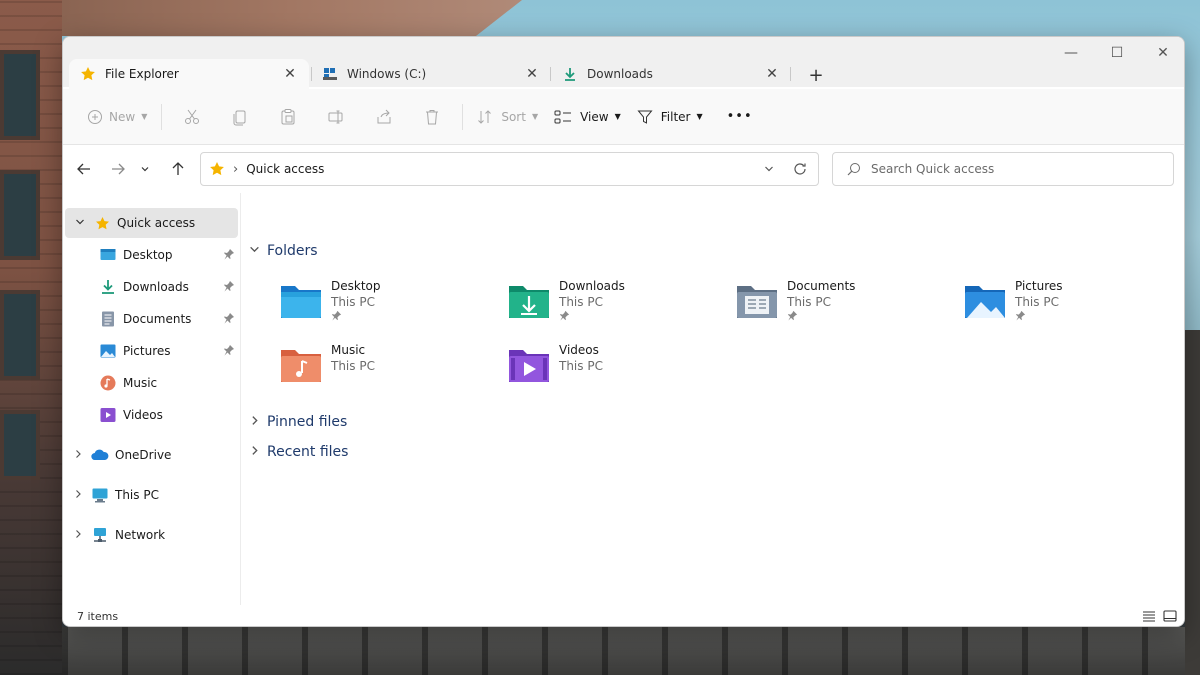 Image resolution: width=1200 pixels, height=675 pixels. What do you see at coordinates (617, 368) in the screenshot?
I see `folder-videos: Videos This PC` at bounding box center [617, 368].